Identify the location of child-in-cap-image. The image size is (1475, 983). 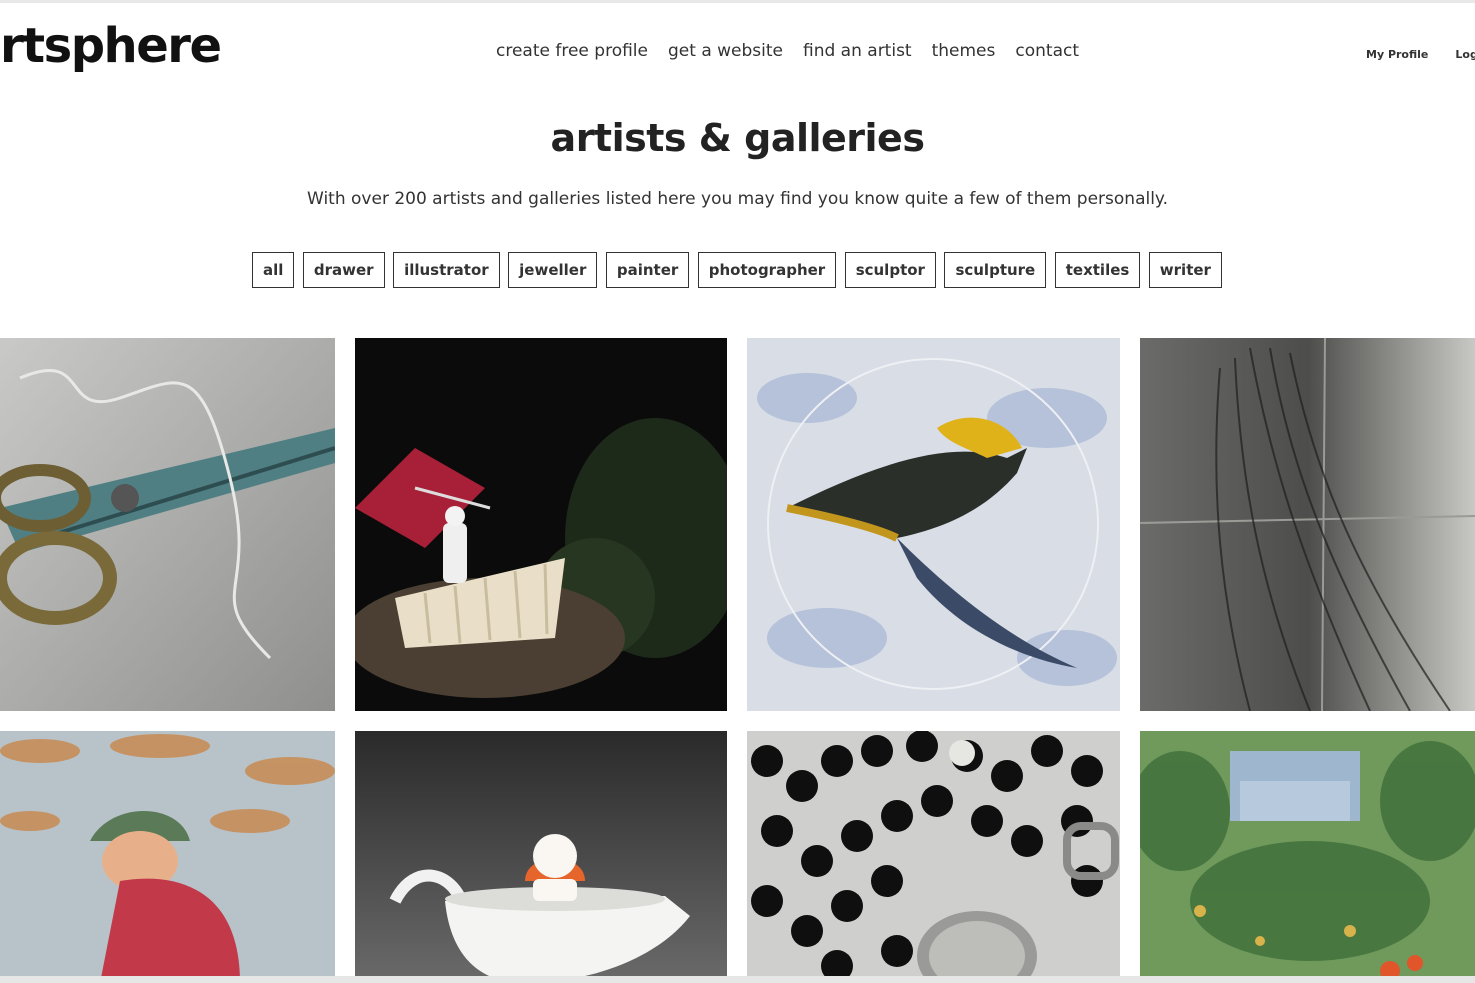
(167, 857).